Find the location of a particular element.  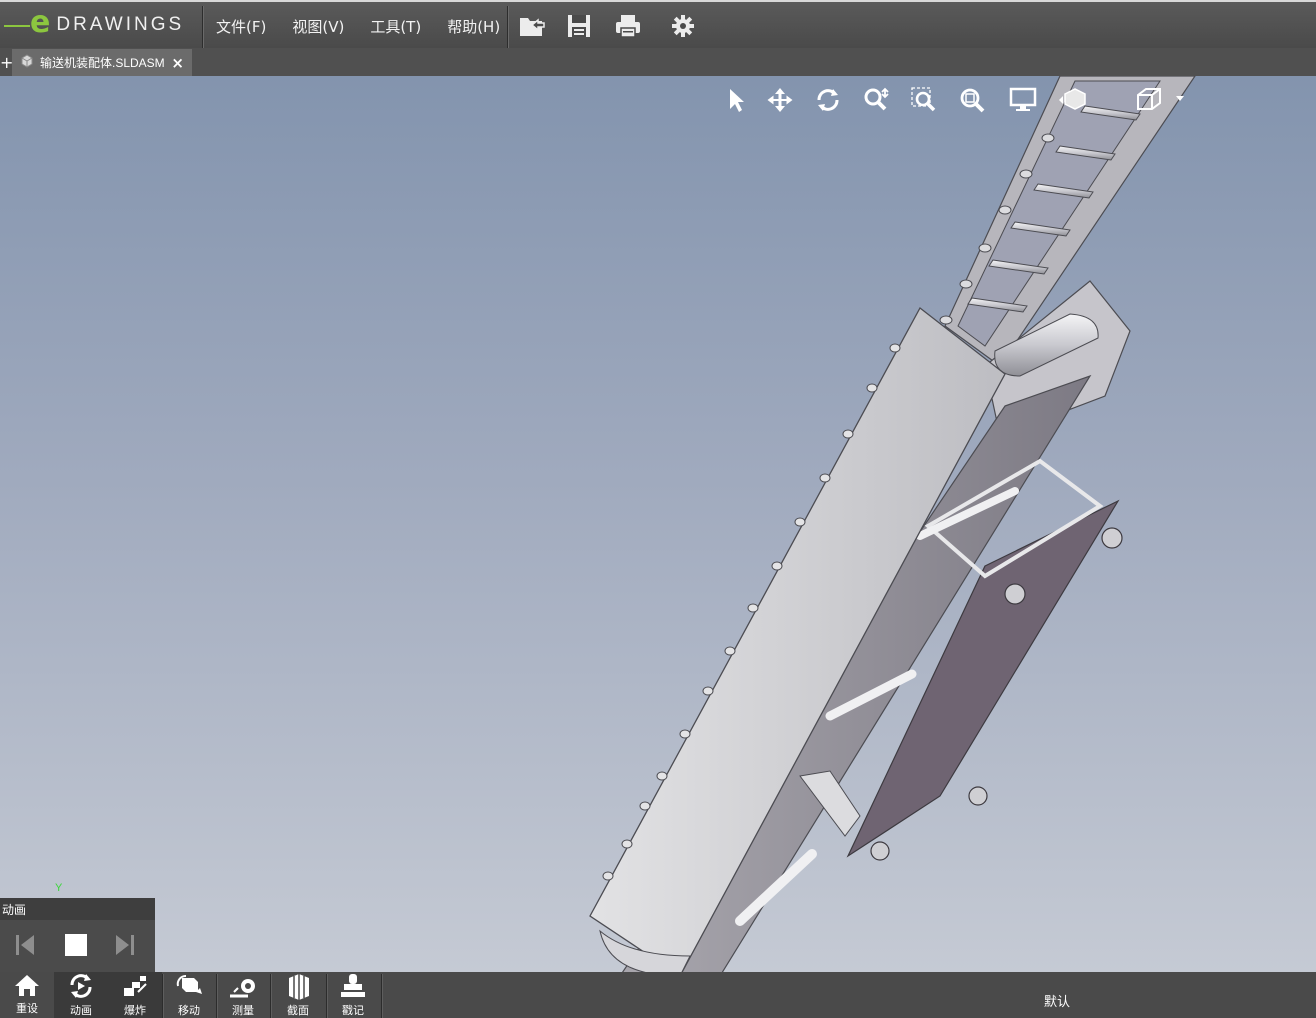

configuration-name: 默认 is located at coordinates (1057, 1000).